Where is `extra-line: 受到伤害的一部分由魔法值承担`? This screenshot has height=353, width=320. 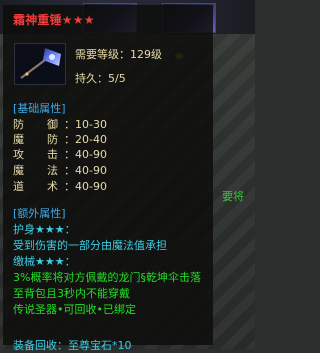 extra-line: 受到伤害的一部分由魔法值承担 is located at coordinates (90, 245).